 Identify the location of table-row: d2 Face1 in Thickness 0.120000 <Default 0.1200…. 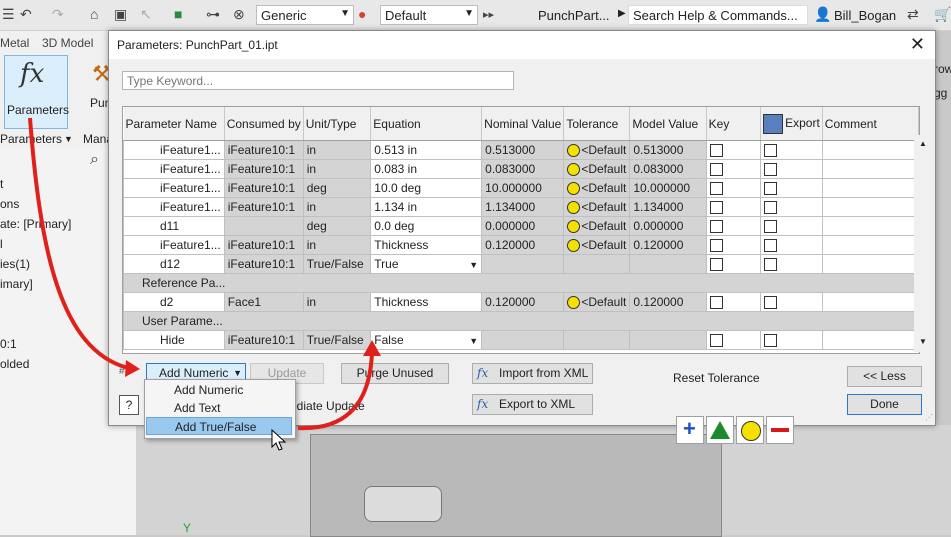
(521, 302).